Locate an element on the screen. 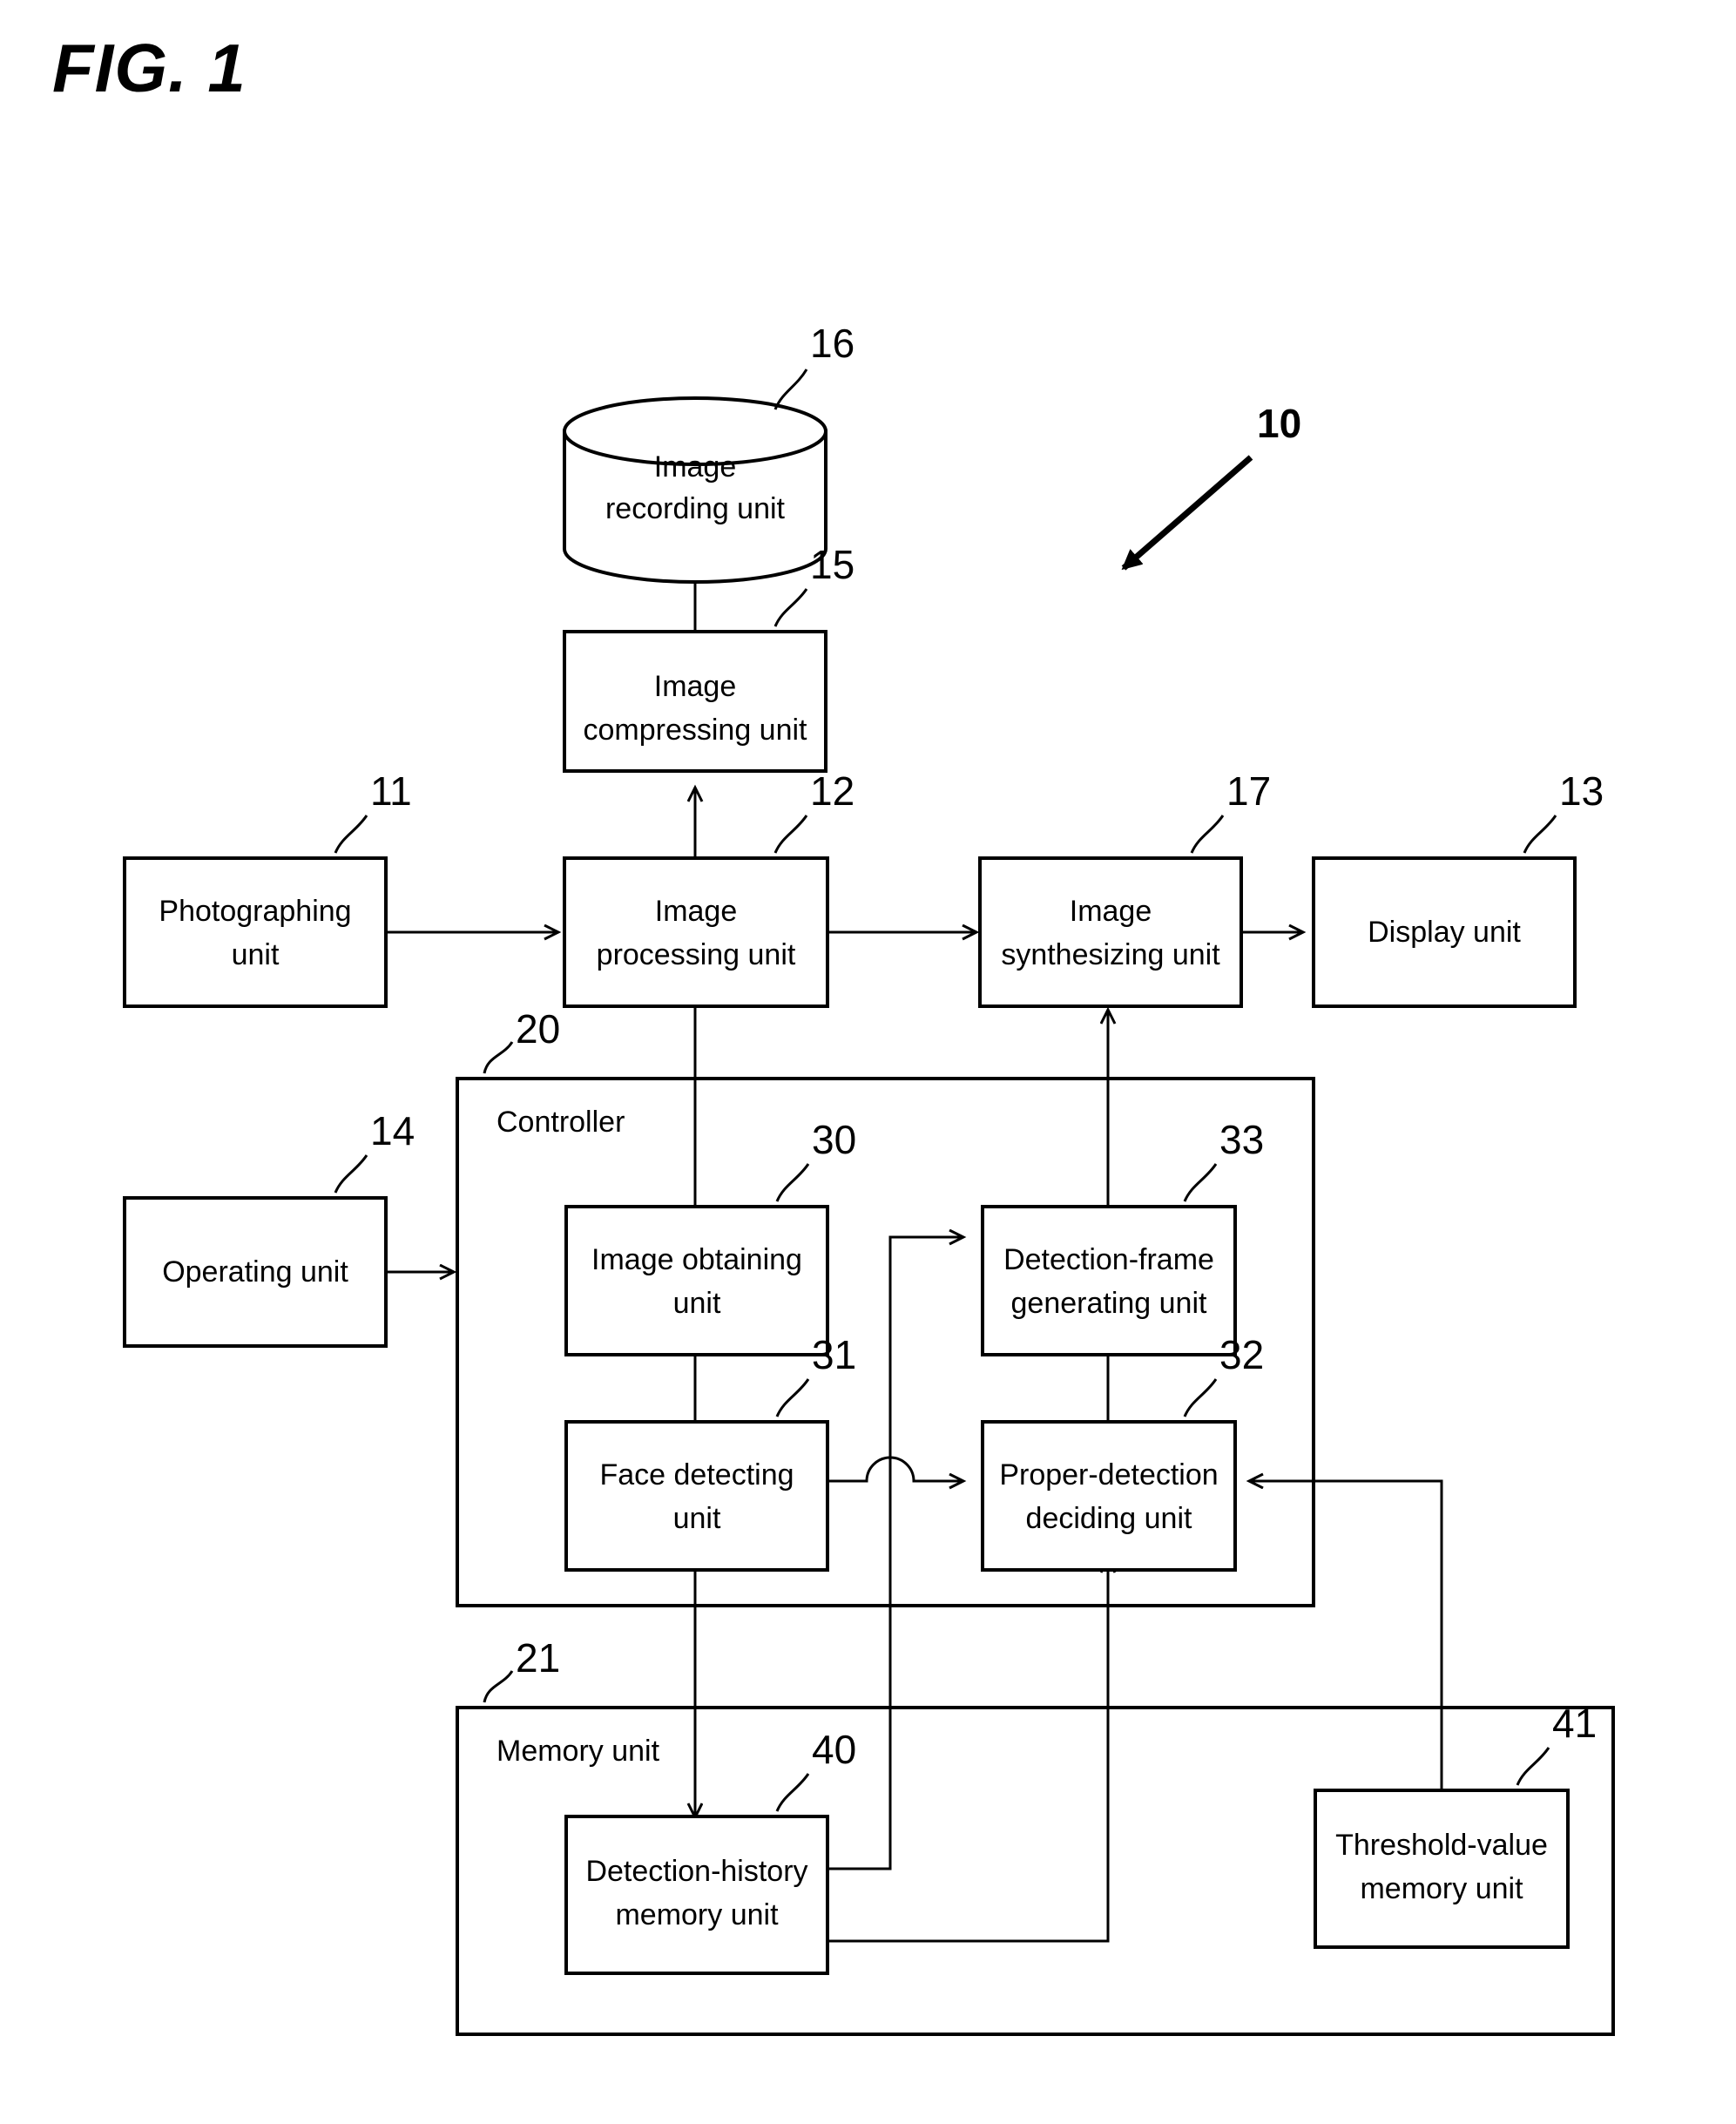 The height and width of the screenshot is (2124, 1736). image-processing-label-line2: processing unit is located at coordinates (696, 955).